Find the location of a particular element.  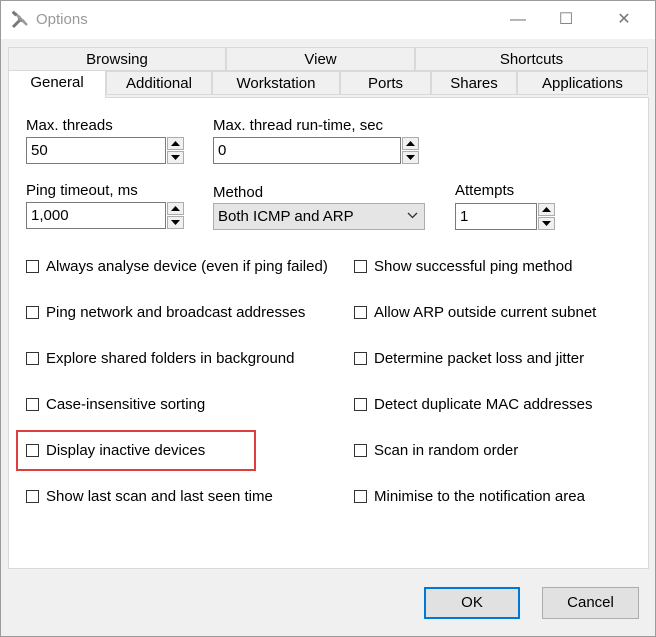

tab-workstation: Workstation is located at coordinates (276, 83).